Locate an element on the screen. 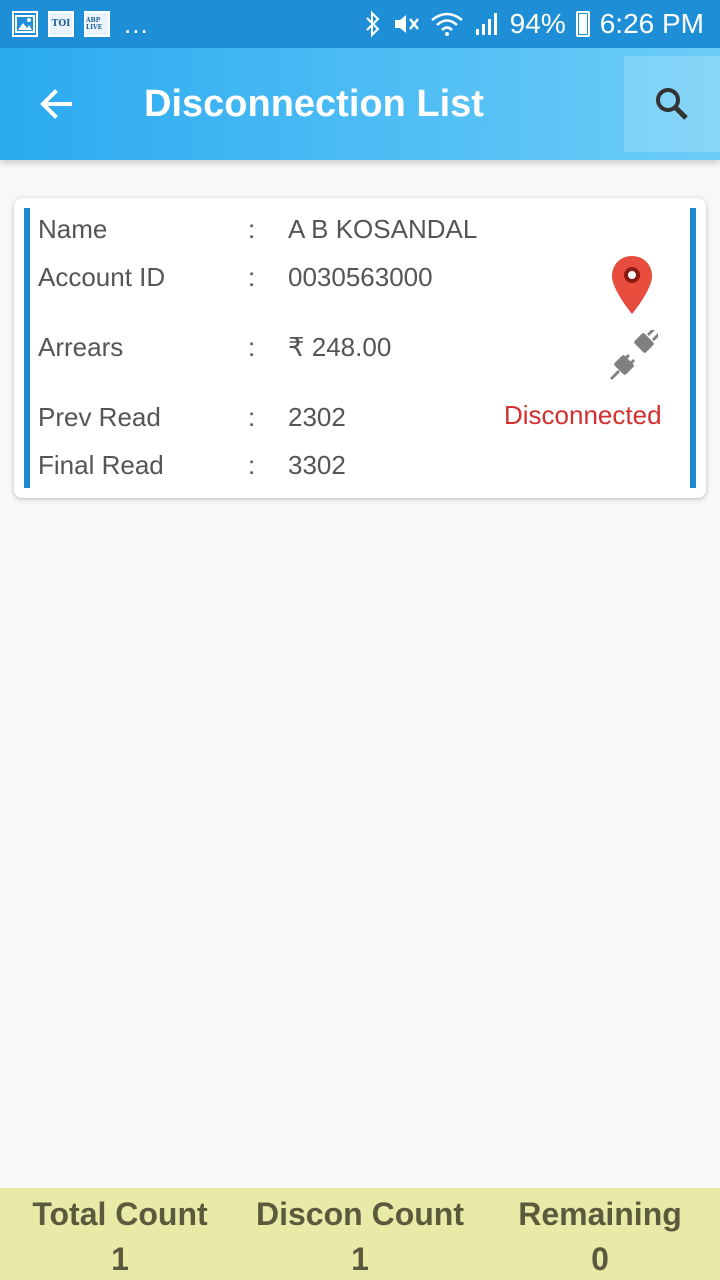  wifi-icon is located at coordinates (446, 24).